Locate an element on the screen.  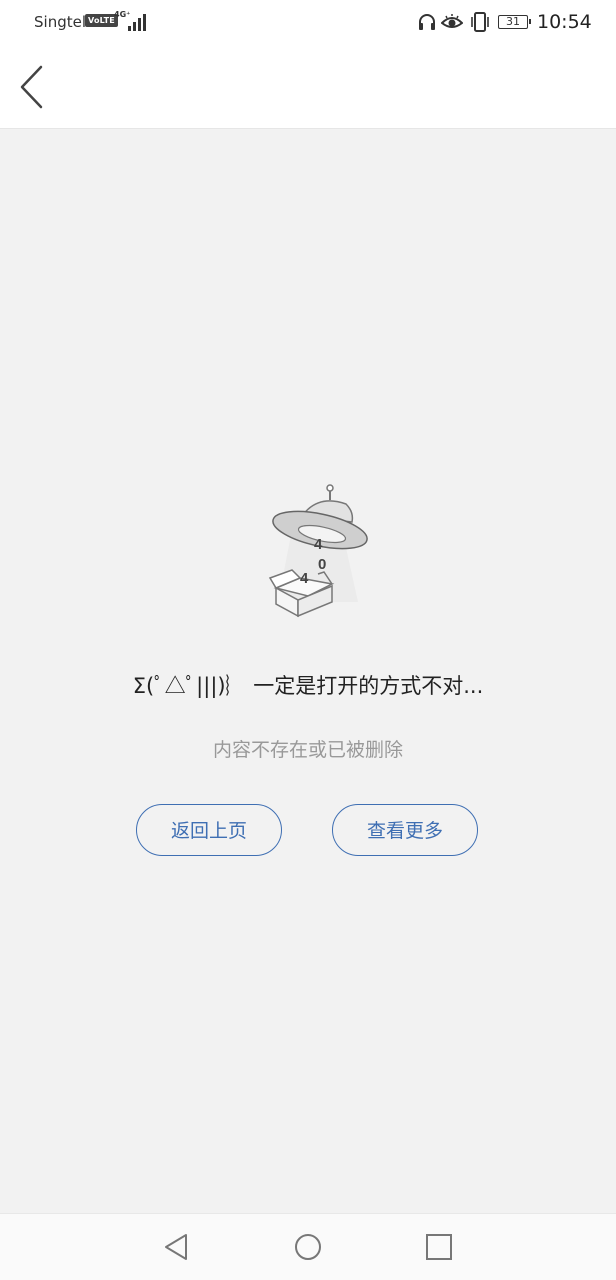
volte-badge: VoLTE is located at coordinates (101, 20).